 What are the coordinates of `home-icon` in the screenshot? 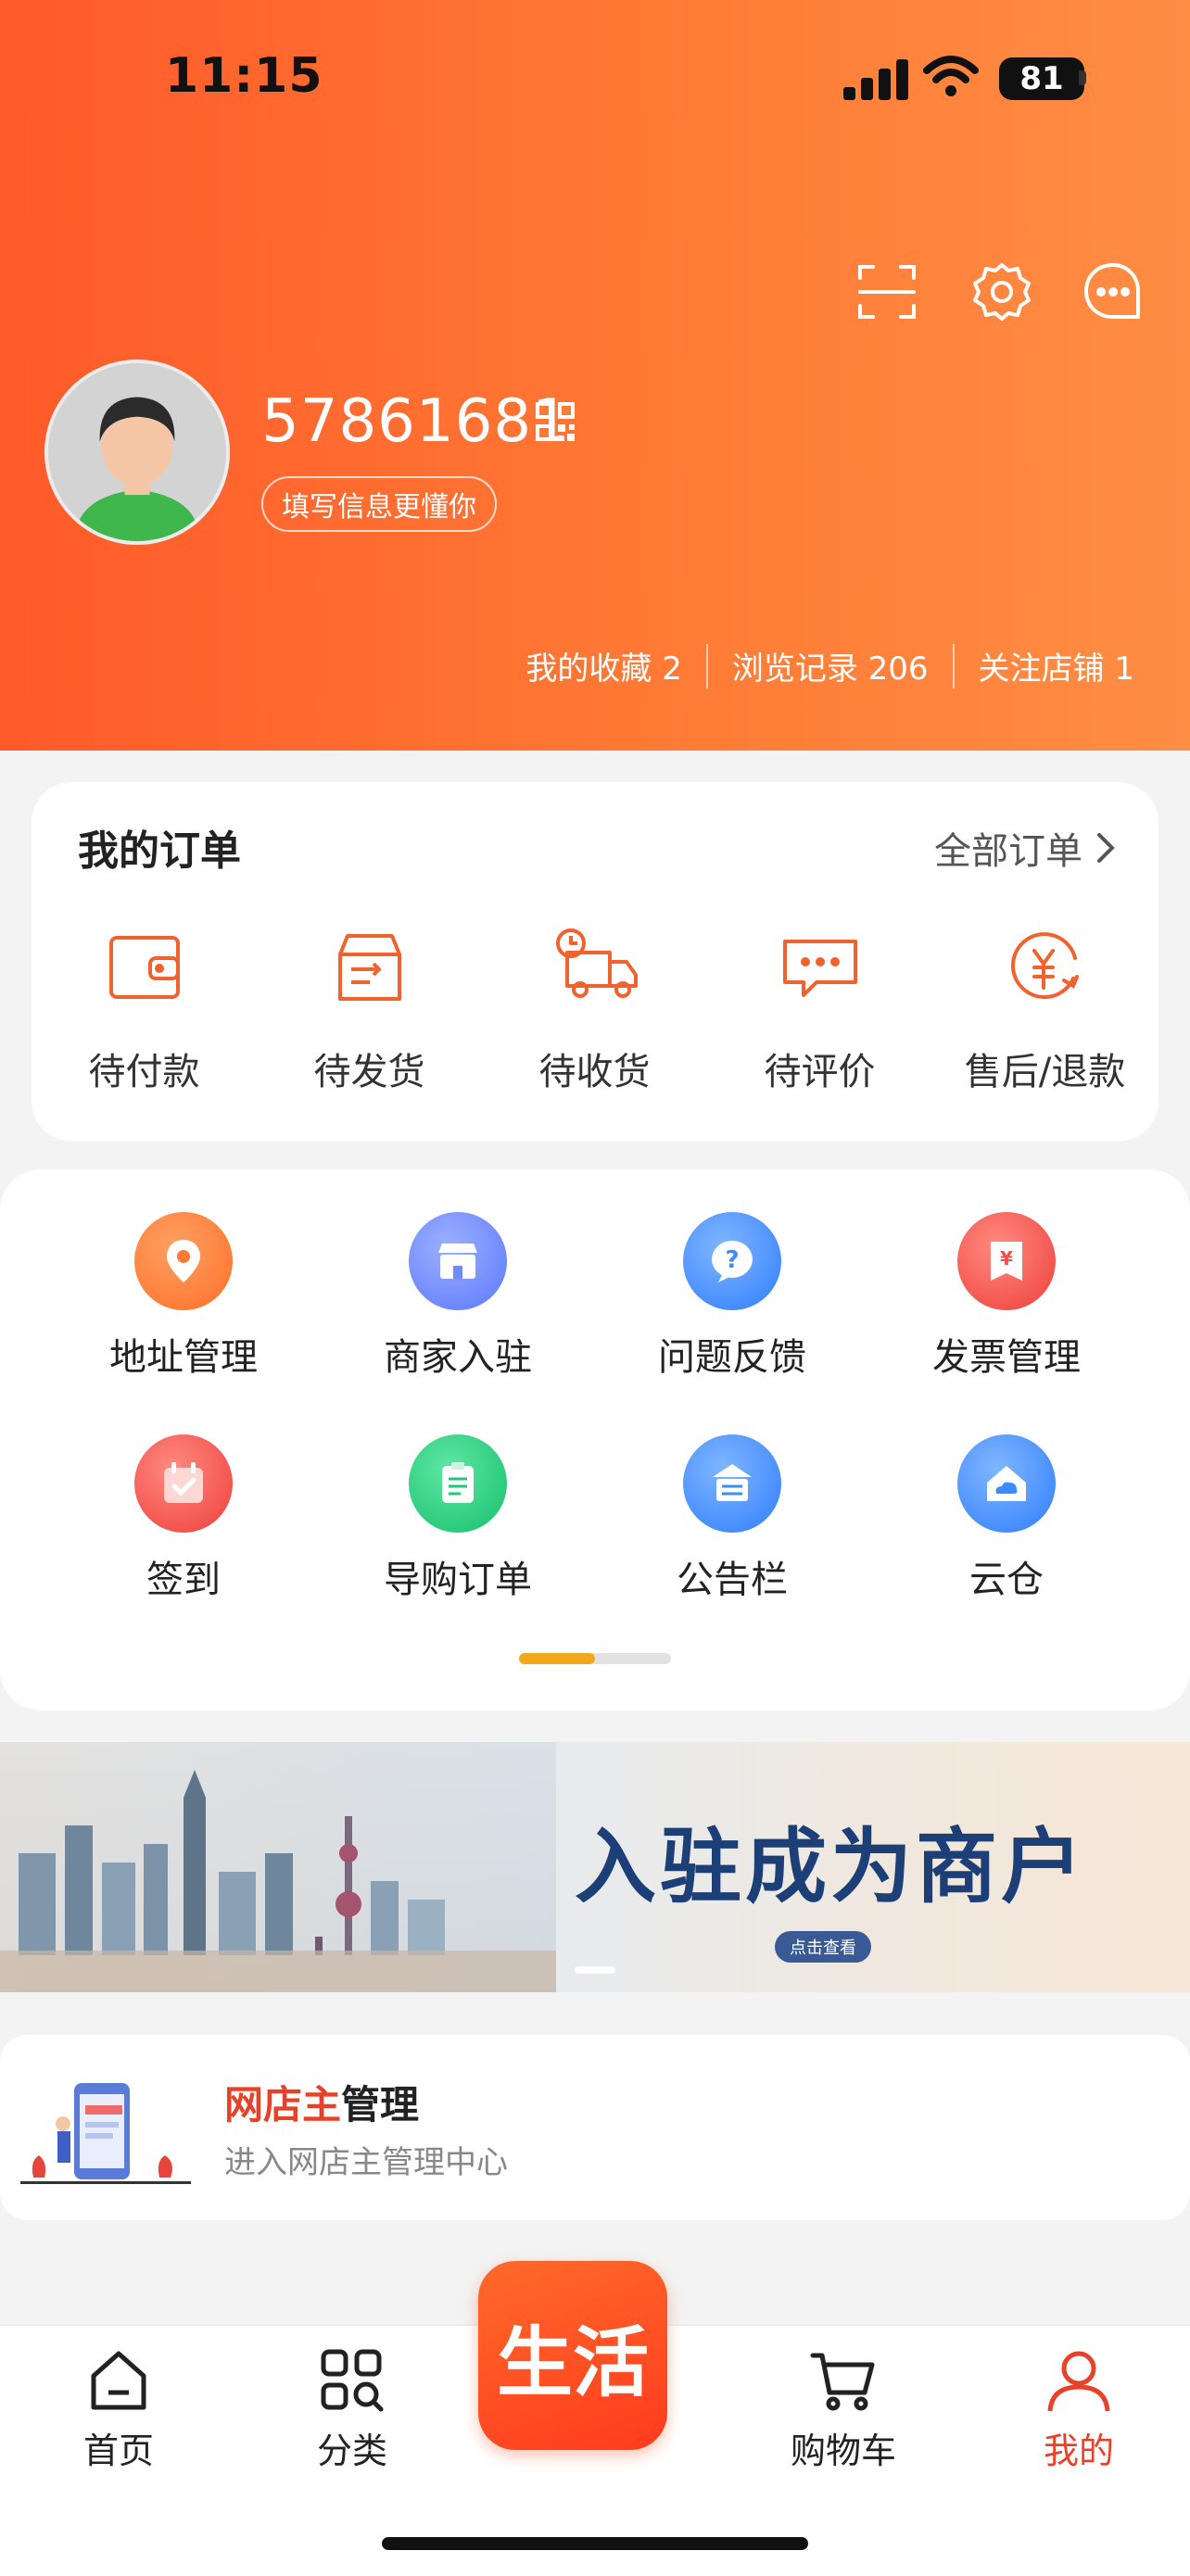 It's located at (118, 2380).